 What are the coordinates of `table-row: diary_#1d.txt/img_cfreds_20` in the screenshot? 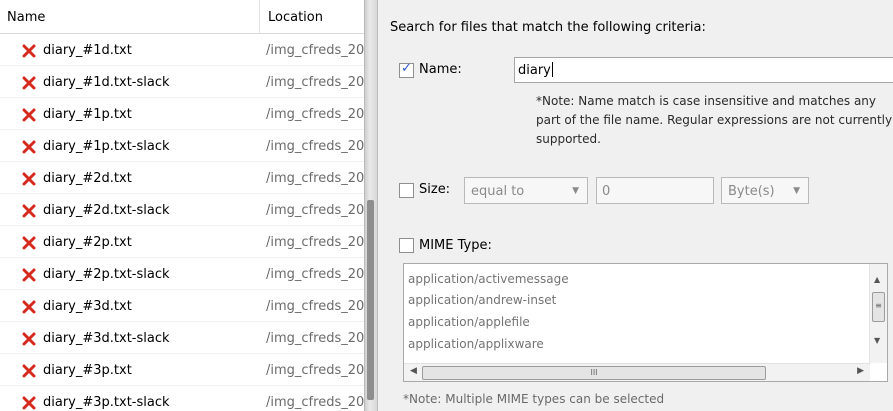 It's located at (182, 50).